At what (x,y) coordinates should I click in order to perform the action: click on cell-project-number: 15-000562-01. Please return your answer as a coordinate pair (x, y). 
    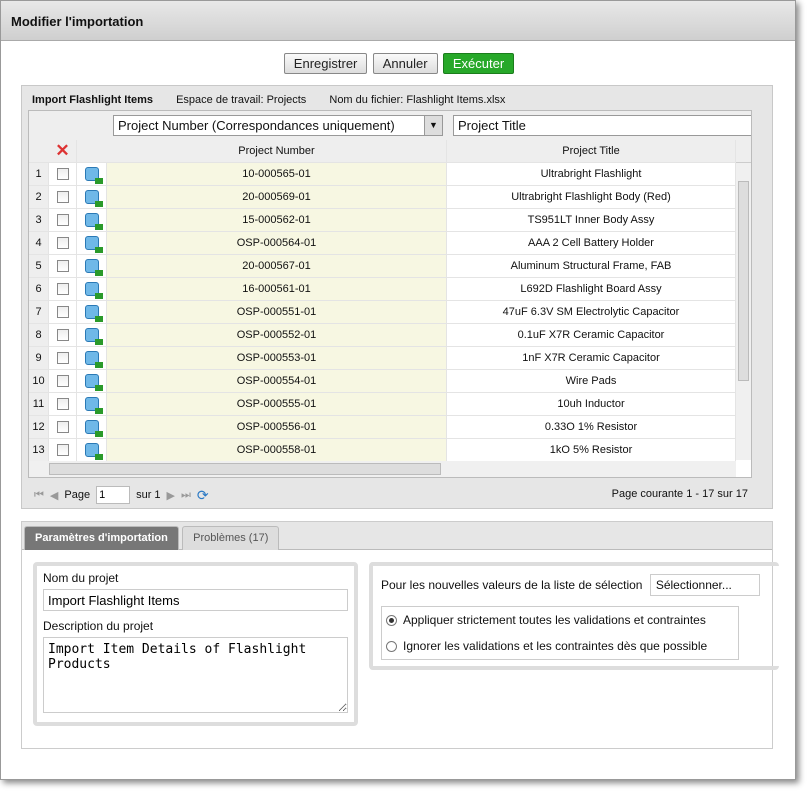
    Looking at the image, I should click on (277, 220).